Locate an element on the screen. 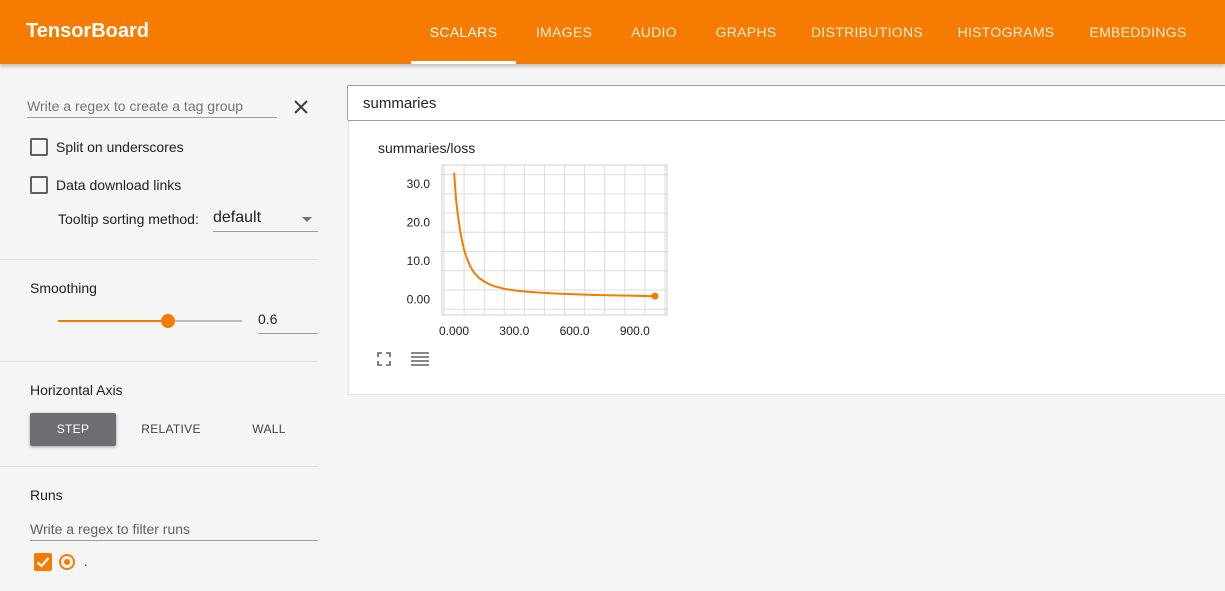 The image size is (1225, 591). data-download-label: Data download links is located at coordinates (119, 185).